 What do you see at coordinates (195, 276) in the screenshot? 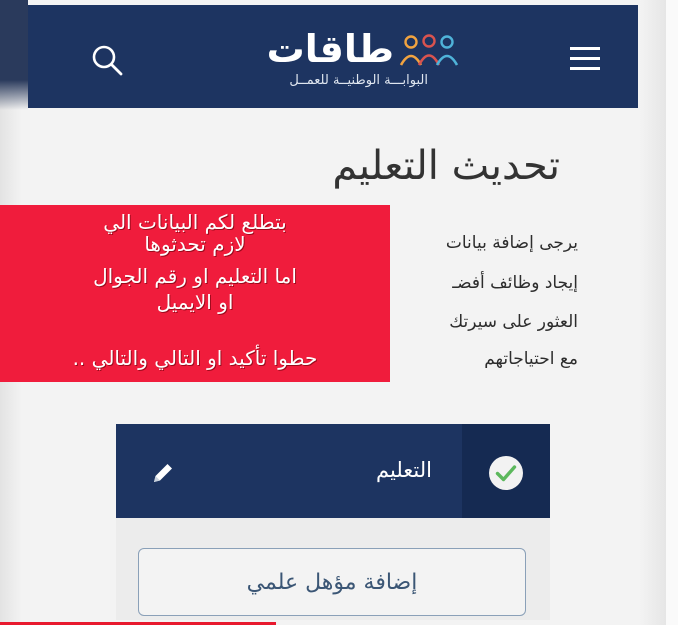
I see `overlay-line: اما التعليم او رقم الجوال` at bounding box center [195, 276].